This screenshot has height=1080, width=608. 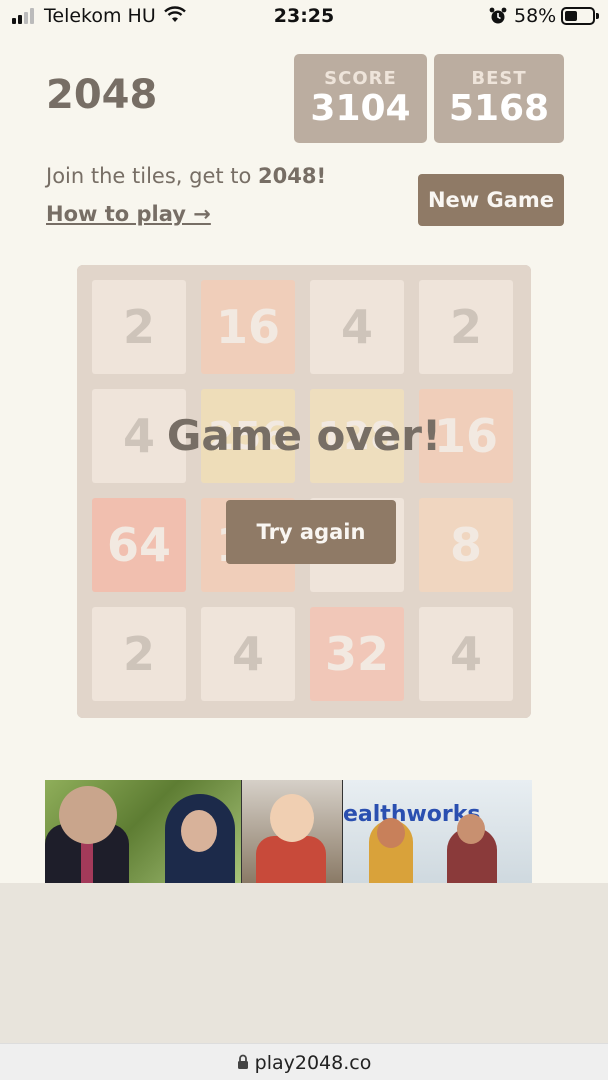 What do you see at coordinates (499, 78) in the screenshot?
I see `best-label: BEST` at bounding box center [499, 78].